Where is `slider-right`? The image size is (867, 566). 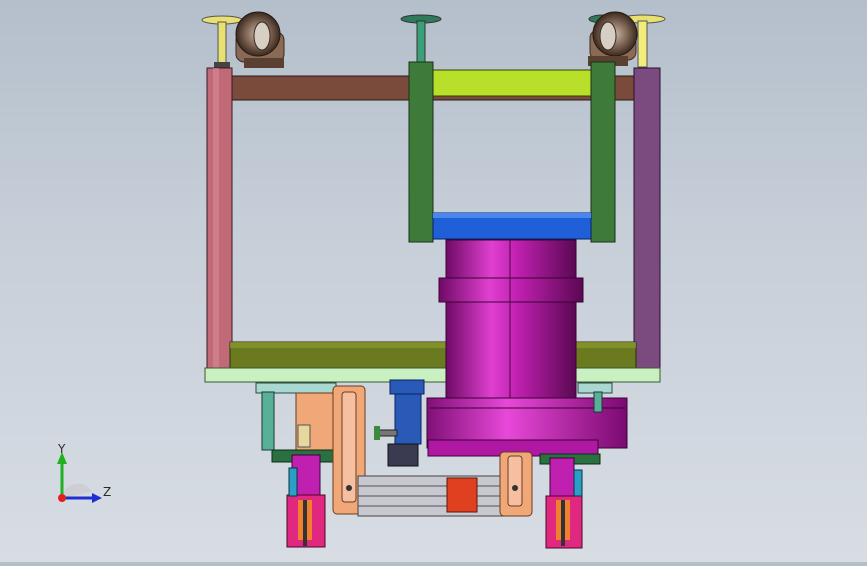
slider-right is located at coordinates (516, 484).